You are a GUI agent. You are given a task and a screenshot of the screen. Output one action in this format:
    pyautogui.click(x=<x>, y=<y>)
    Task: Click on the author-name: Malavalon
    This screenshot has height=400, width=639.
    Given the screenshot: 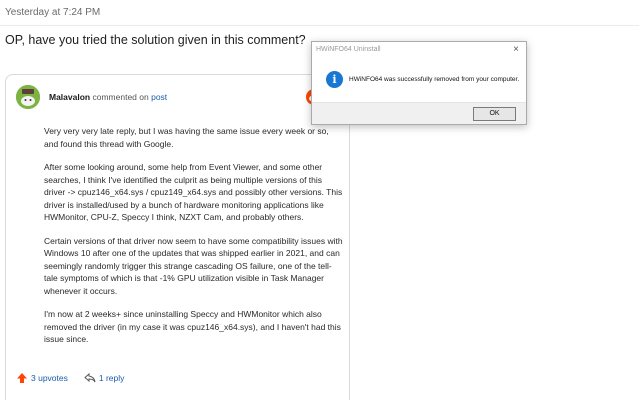 What is the action you would take?
    pyautogui.click(x=69, y=97)
    